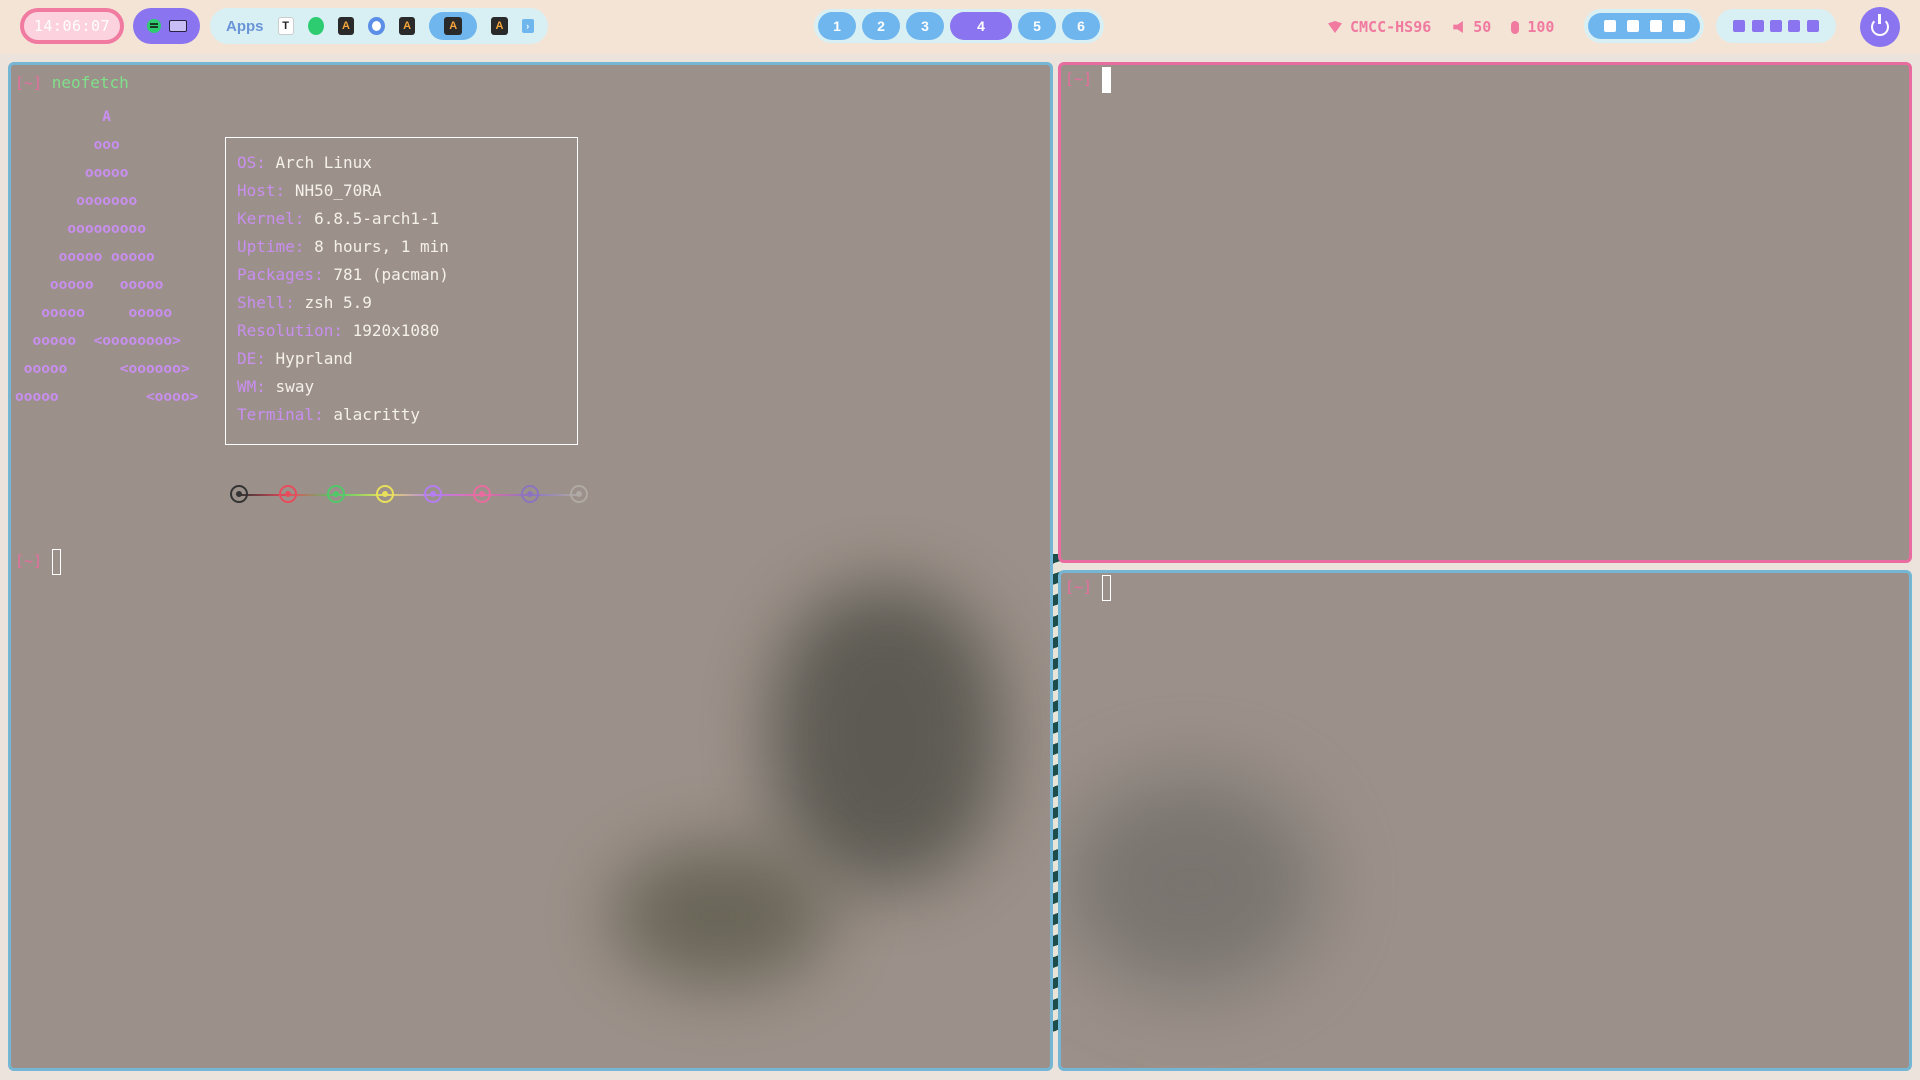  What do you see at coordinates (256, 190) in the screenshot?
I see `info-key: Host` at bounding box center [256, 190].